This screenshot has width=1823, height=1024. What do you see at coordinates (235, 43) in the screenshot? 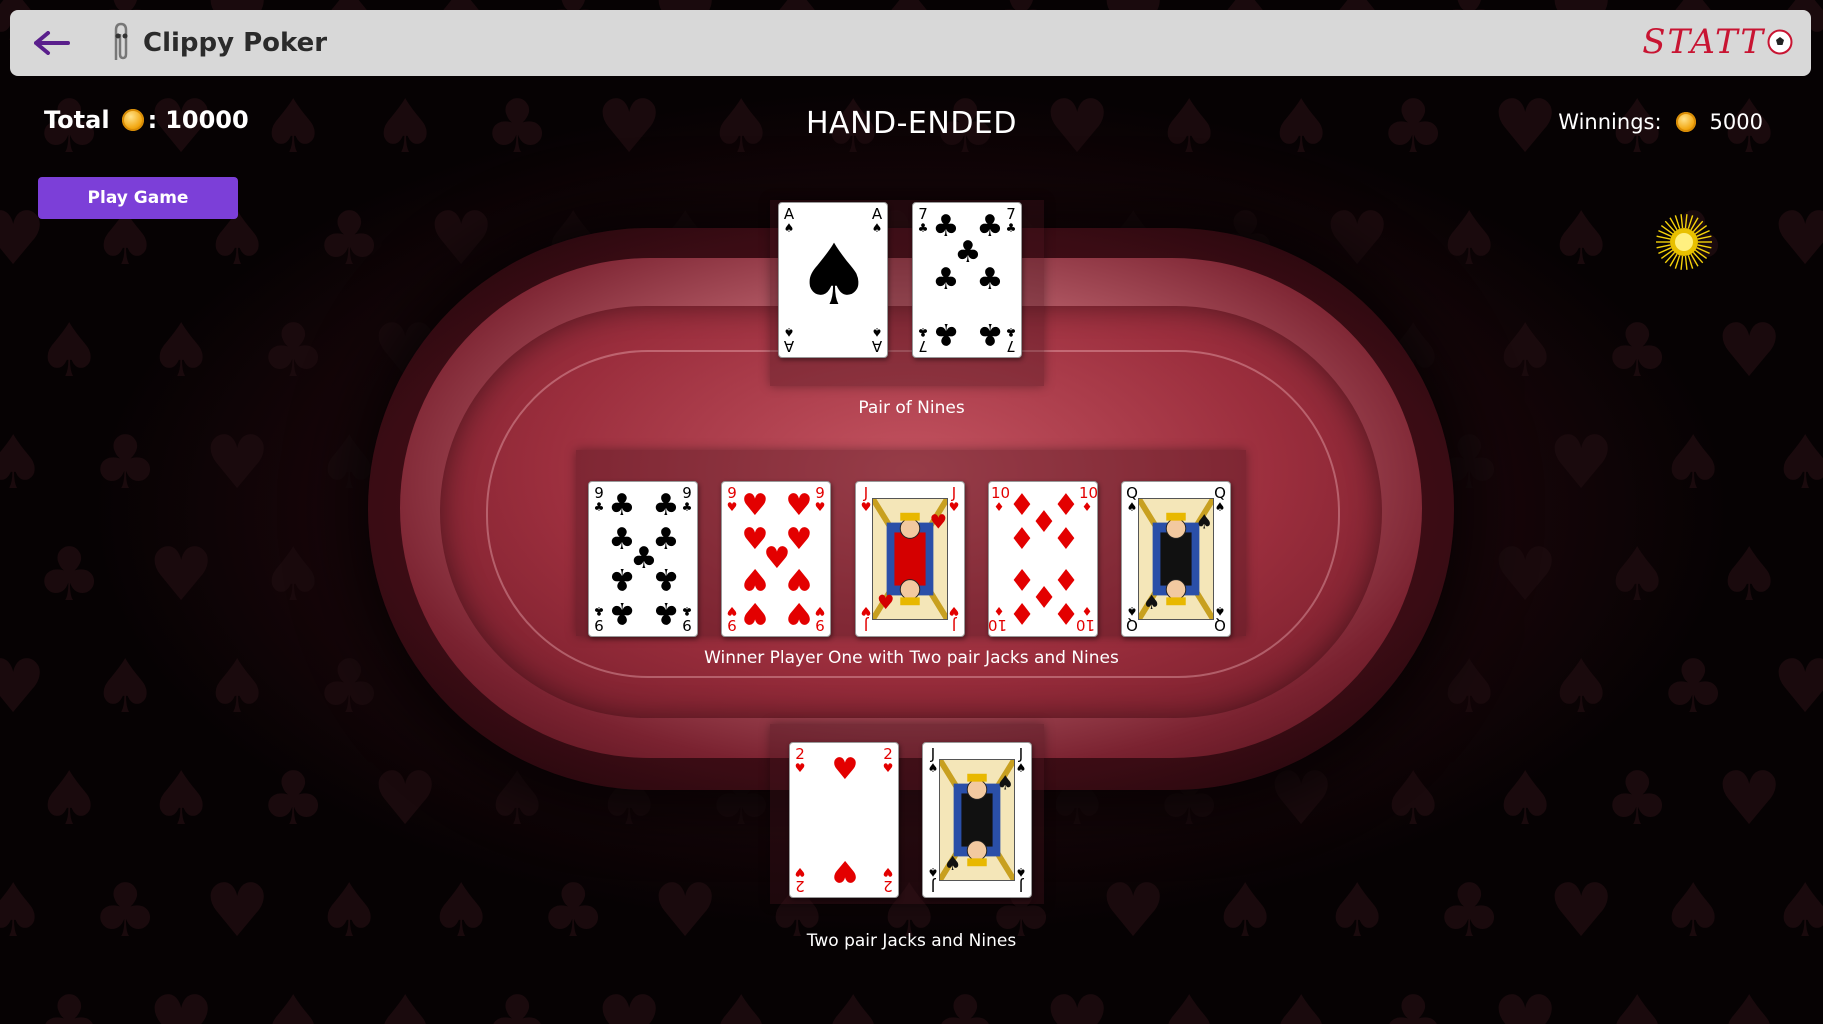
I see `app-title: Clippy Poker` at bounding box center [235, 43].